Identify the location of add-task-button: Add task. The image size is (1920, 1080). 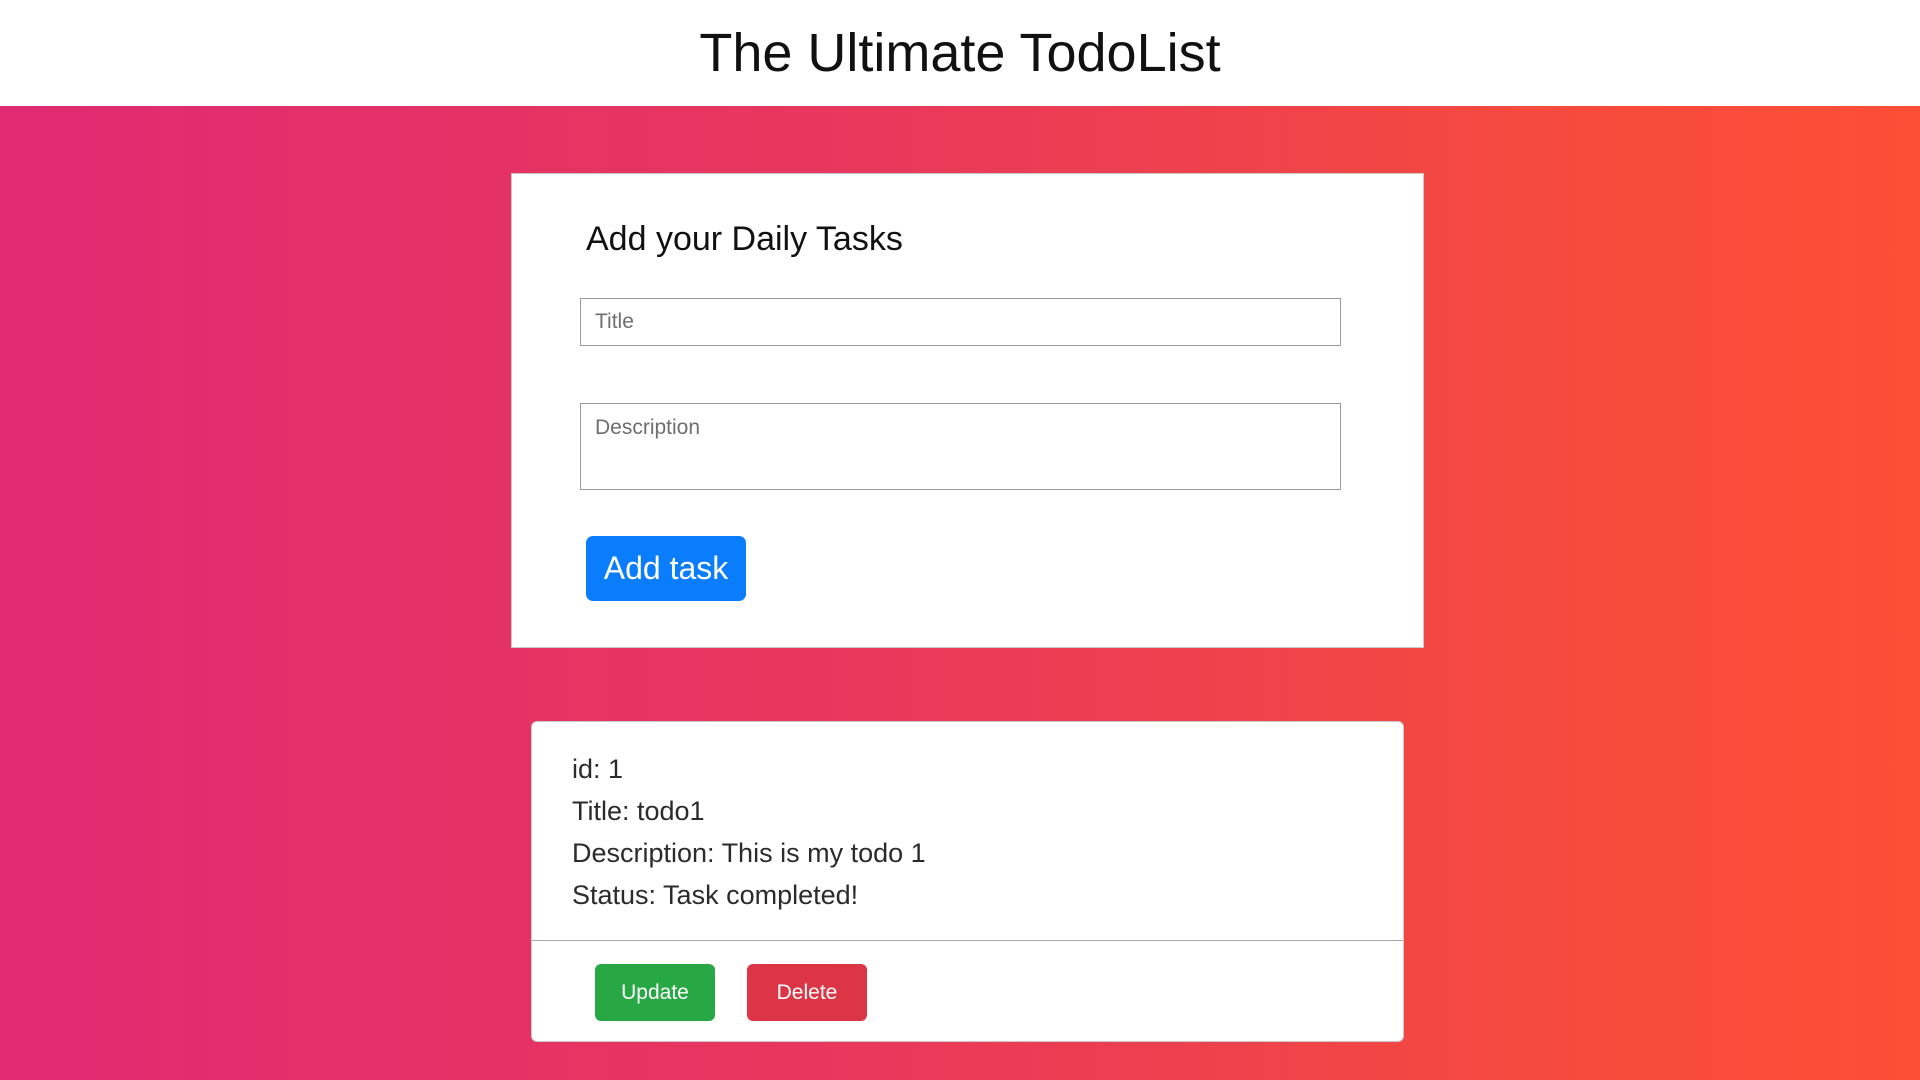
(666, 568).